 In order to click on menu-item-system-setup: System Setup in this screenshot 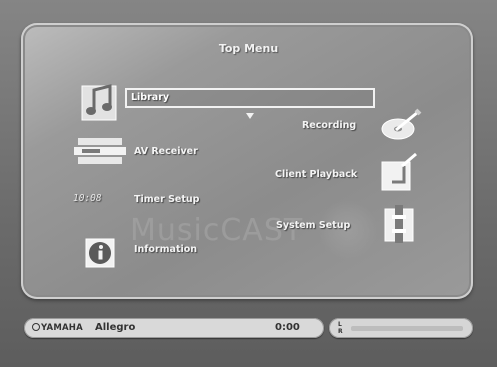, I will do `click(313, 225)`.